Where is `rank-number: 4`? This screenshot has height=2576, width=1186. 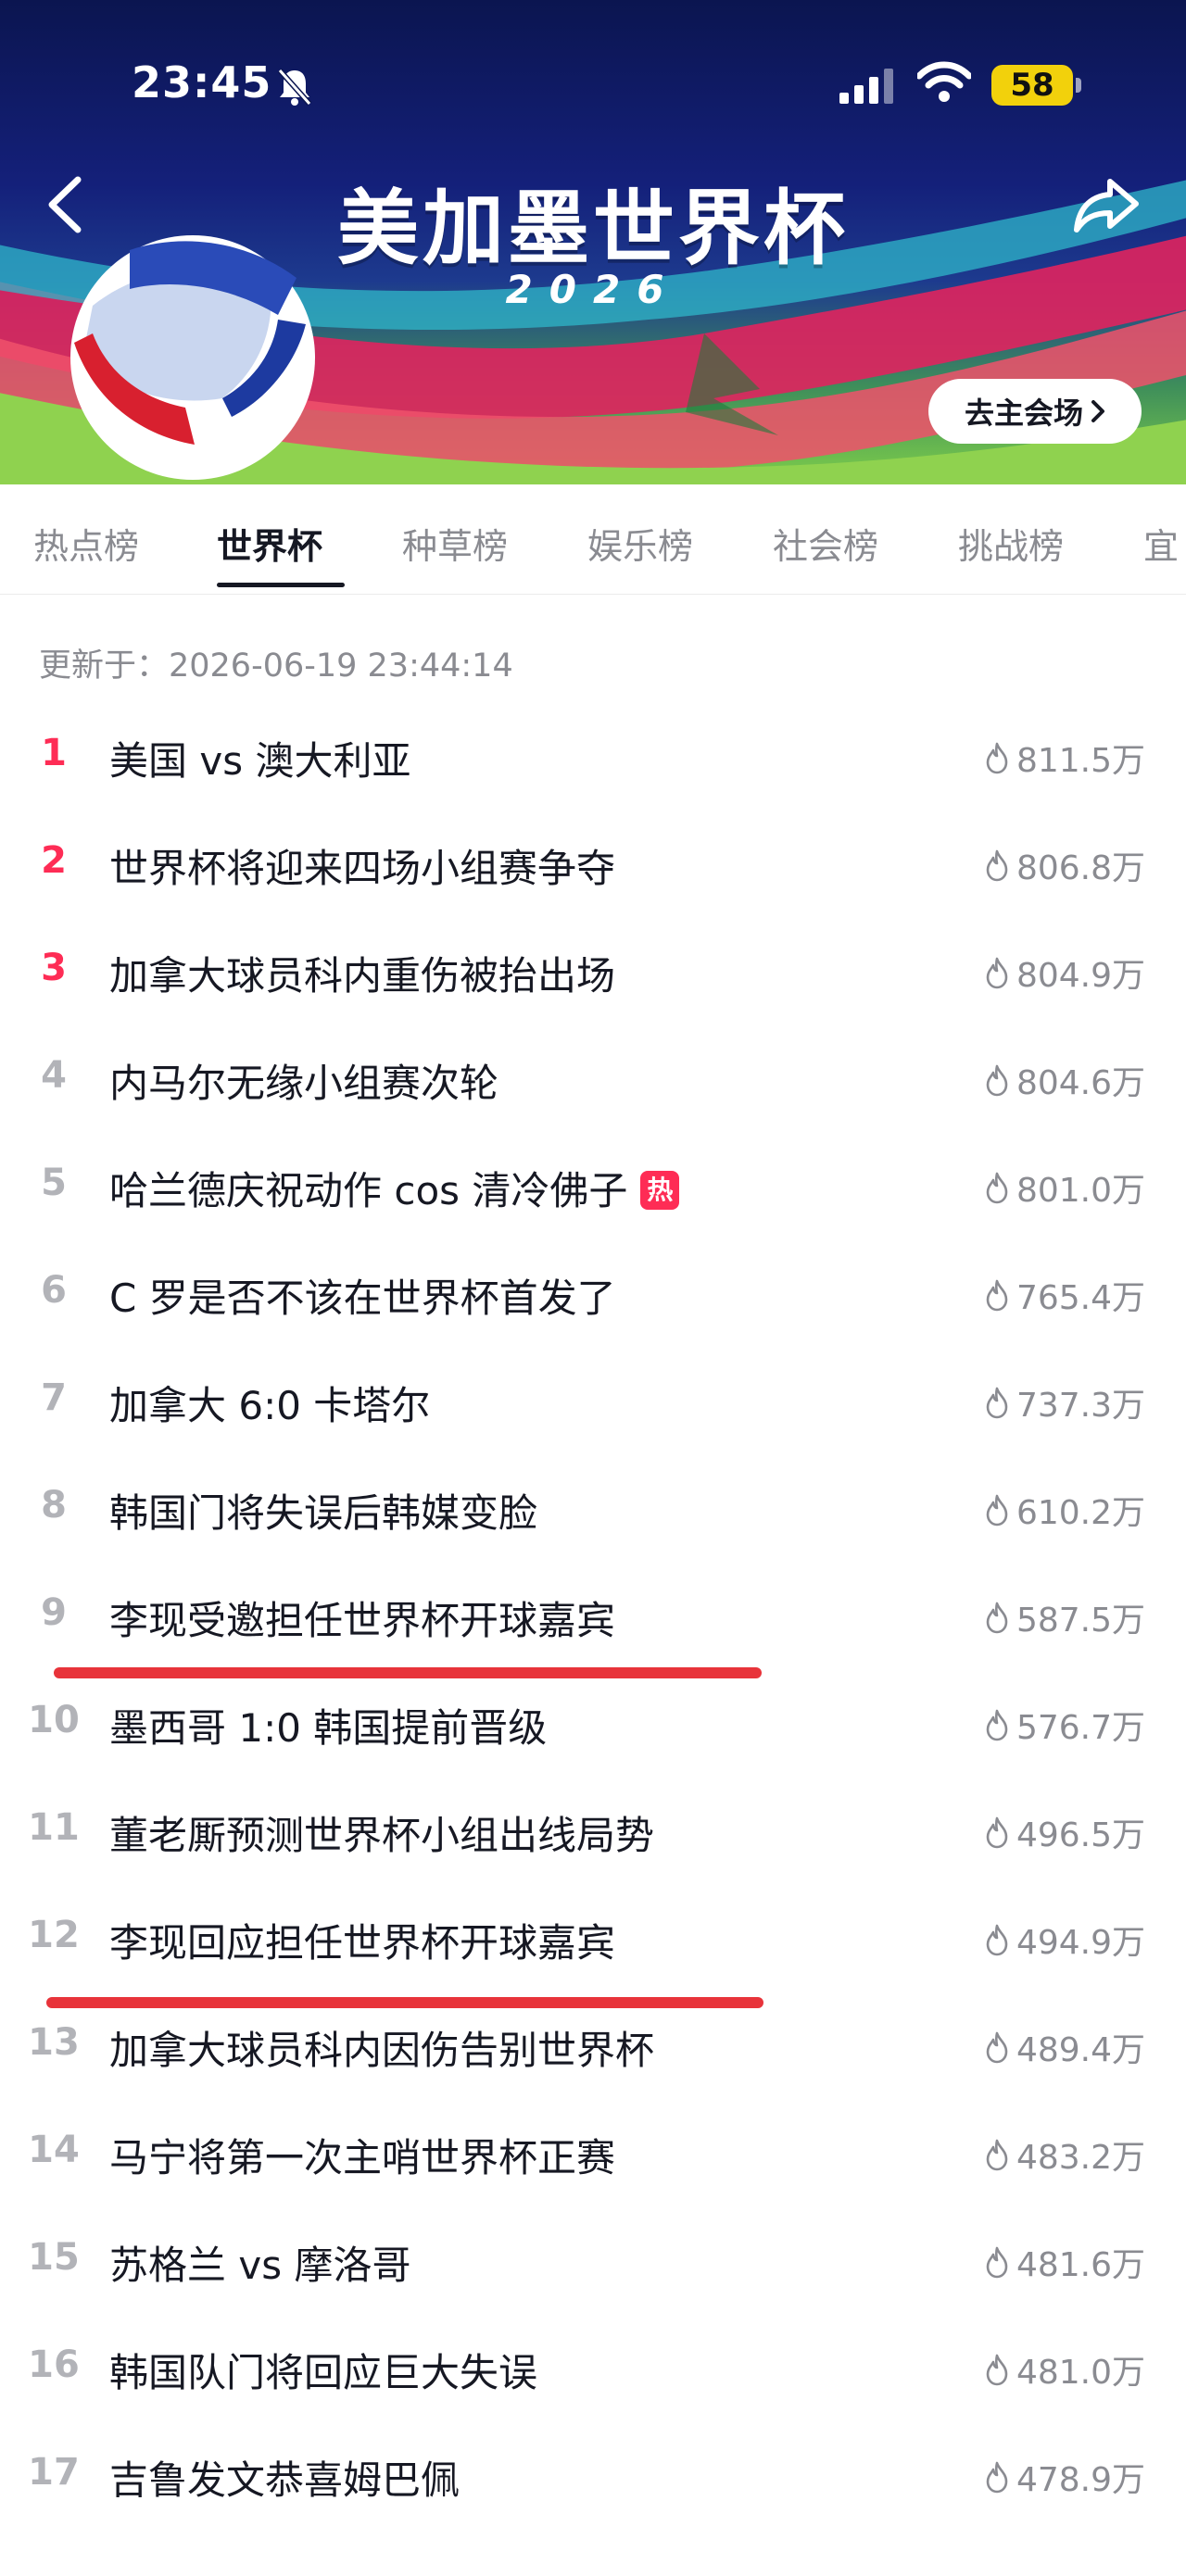
rank-number: 4 is located at coordinates (54, 1075).